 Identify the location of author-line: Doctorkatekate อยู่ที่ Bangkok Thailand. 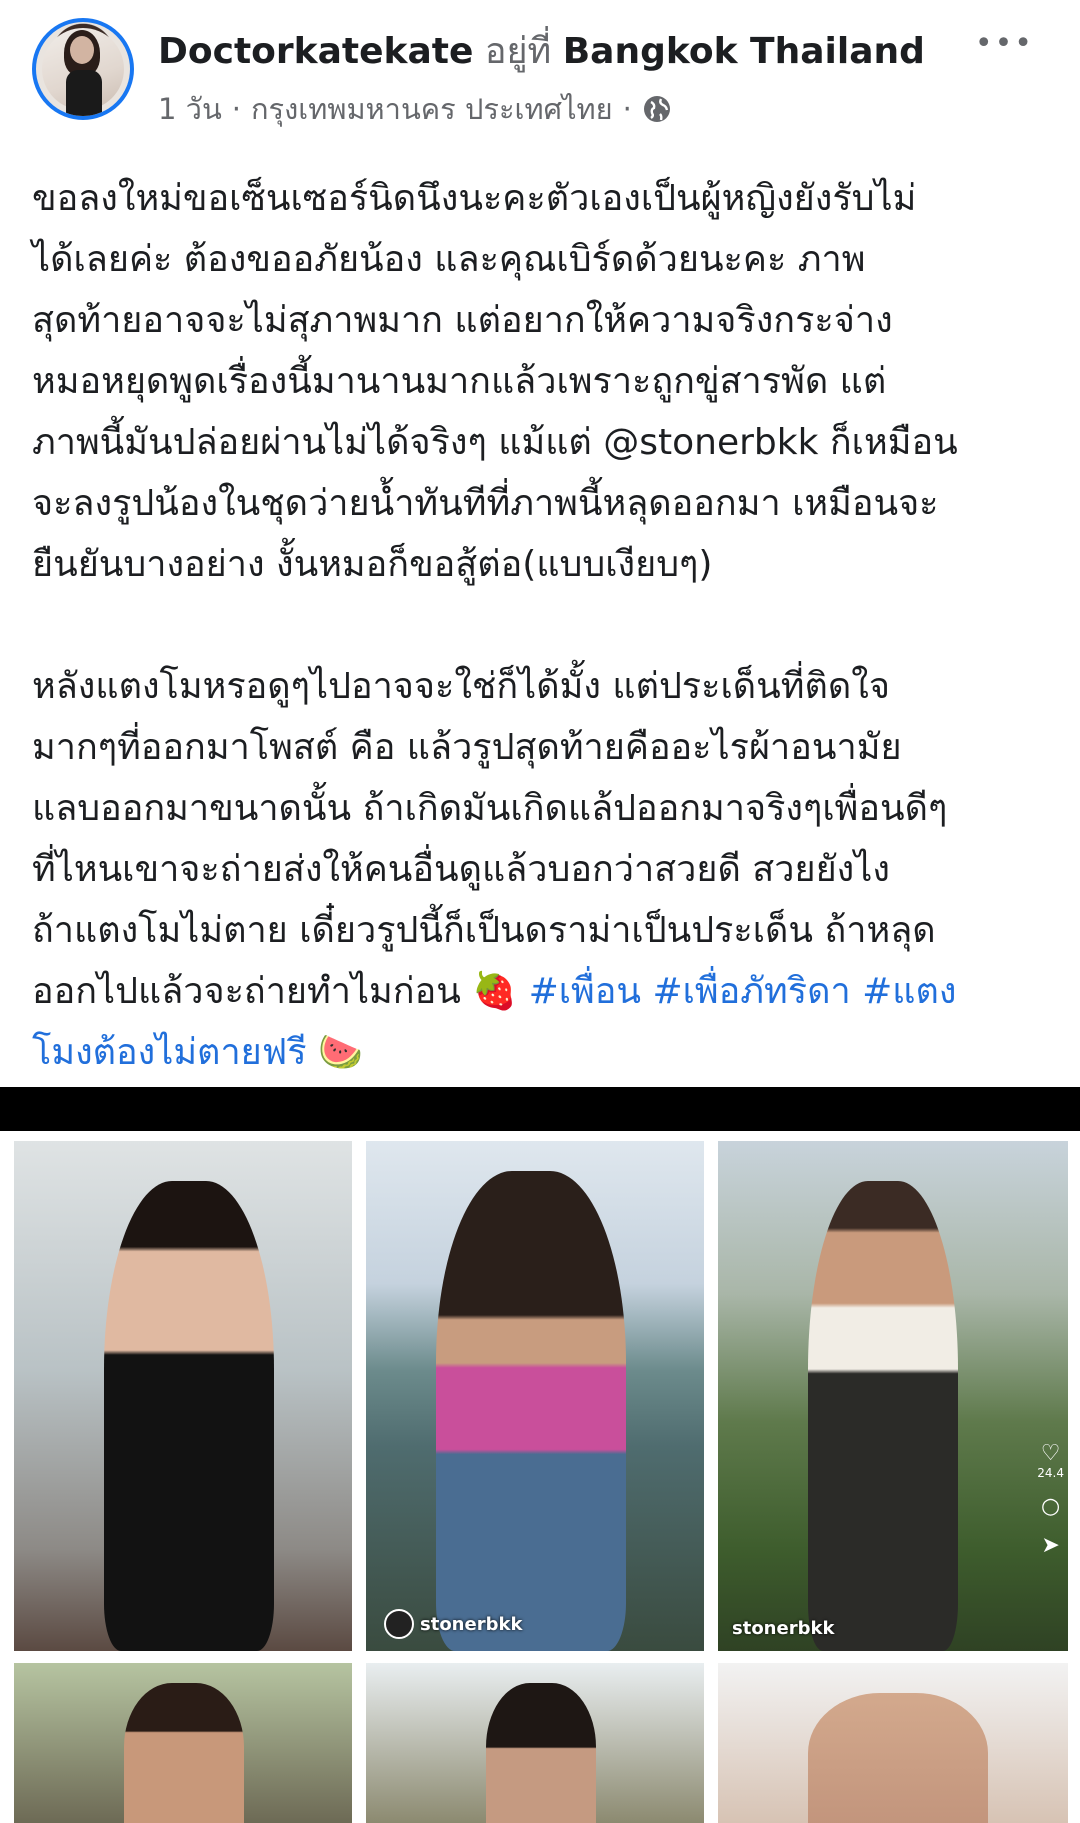
(541, 50).